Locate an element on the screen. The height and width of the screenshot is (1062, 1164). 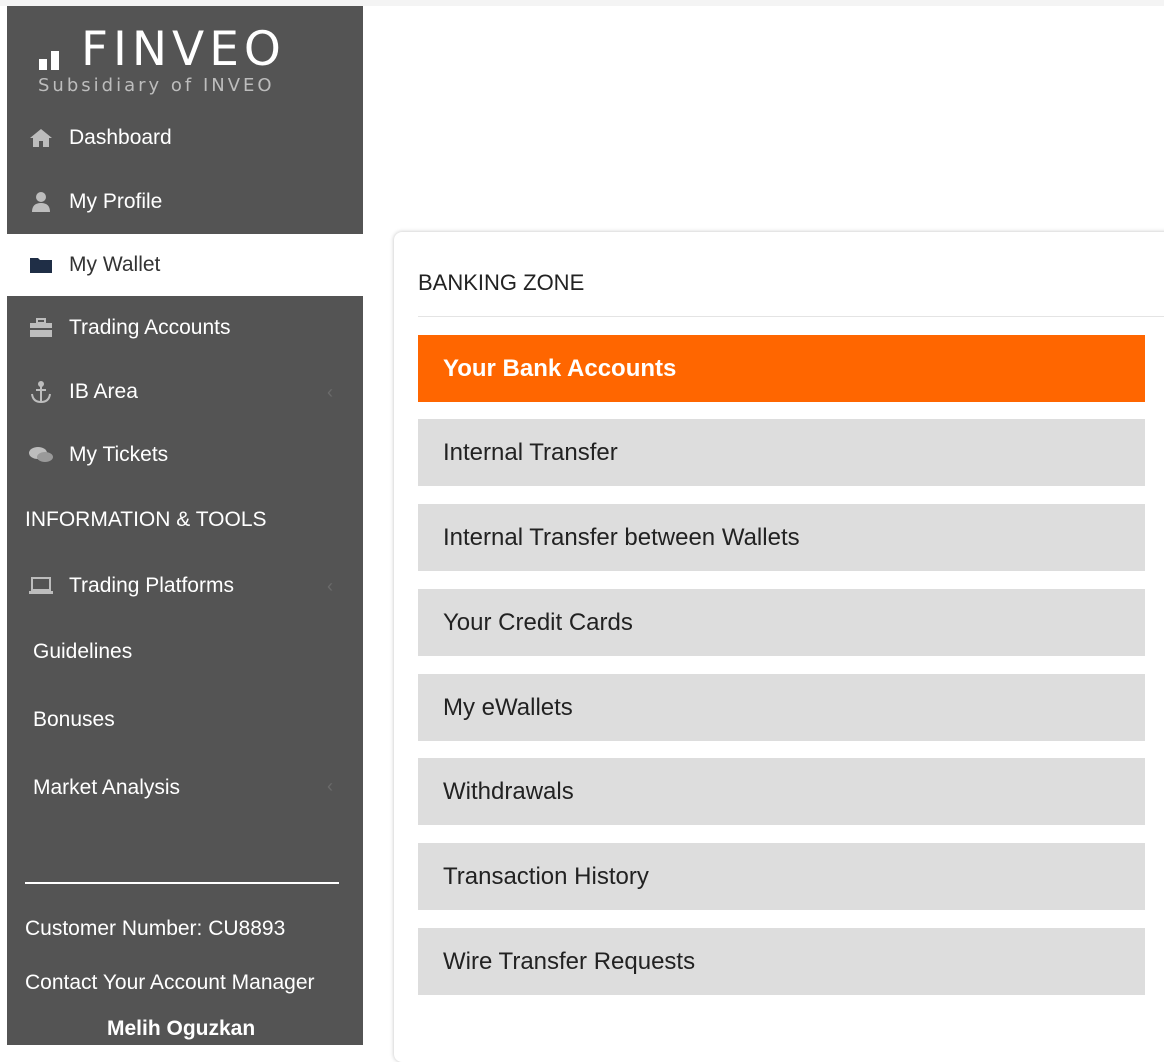
menu-item-internal-transfer: Internal Transfer is located at coordinates (781, 452).